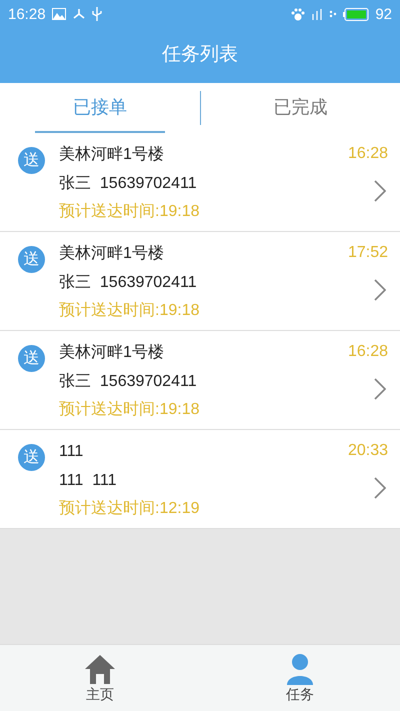  Describe the element at coordinates (97, 14) in the screenshot. I see `usb-icon` at that location.